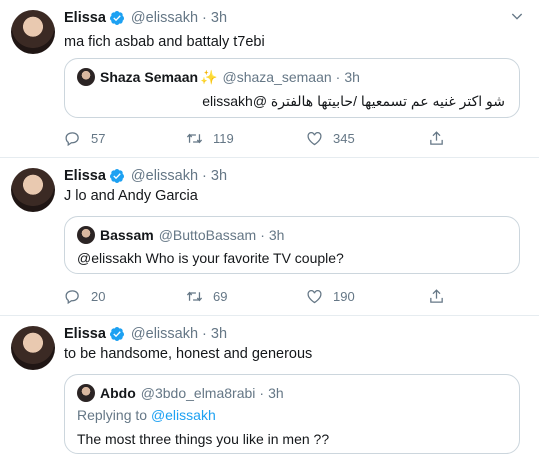 The height and width of the screenshot is (458, 539). I want to click on quoted-tweet-text: The most three things you like in men ??, so click(203, 439).